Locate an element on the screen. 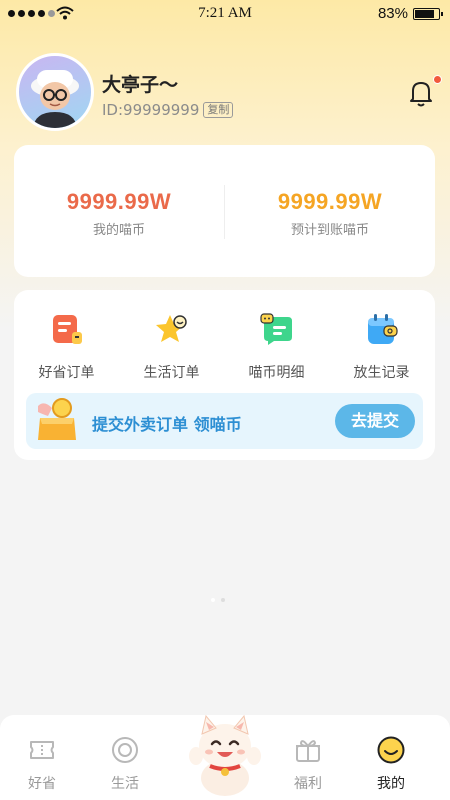  lucky-cat-mascot is located at coordinates (225, 752).